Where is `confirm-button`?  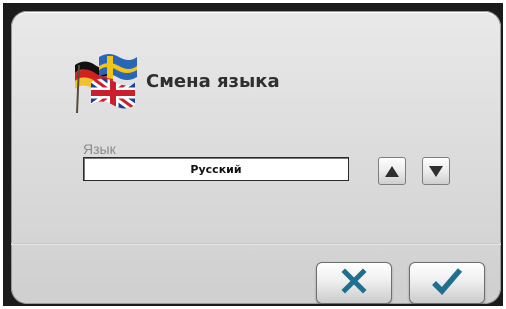 confirm-button is located at coordinates (447, 283).